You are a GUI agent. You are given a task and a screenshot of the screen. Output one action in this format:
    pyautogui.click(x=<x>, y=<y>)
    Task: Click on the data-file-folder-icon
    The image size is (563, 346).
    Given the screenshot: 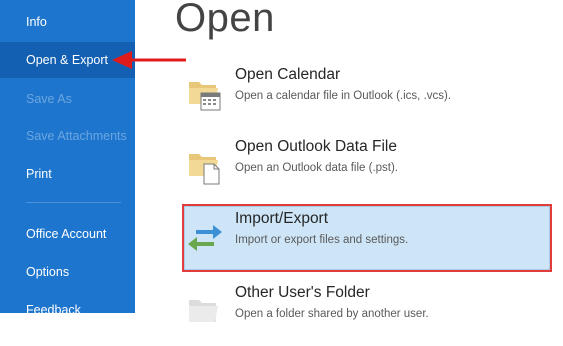 What is the action you would take?
    pyautogui.click(x=204, y=169)
    